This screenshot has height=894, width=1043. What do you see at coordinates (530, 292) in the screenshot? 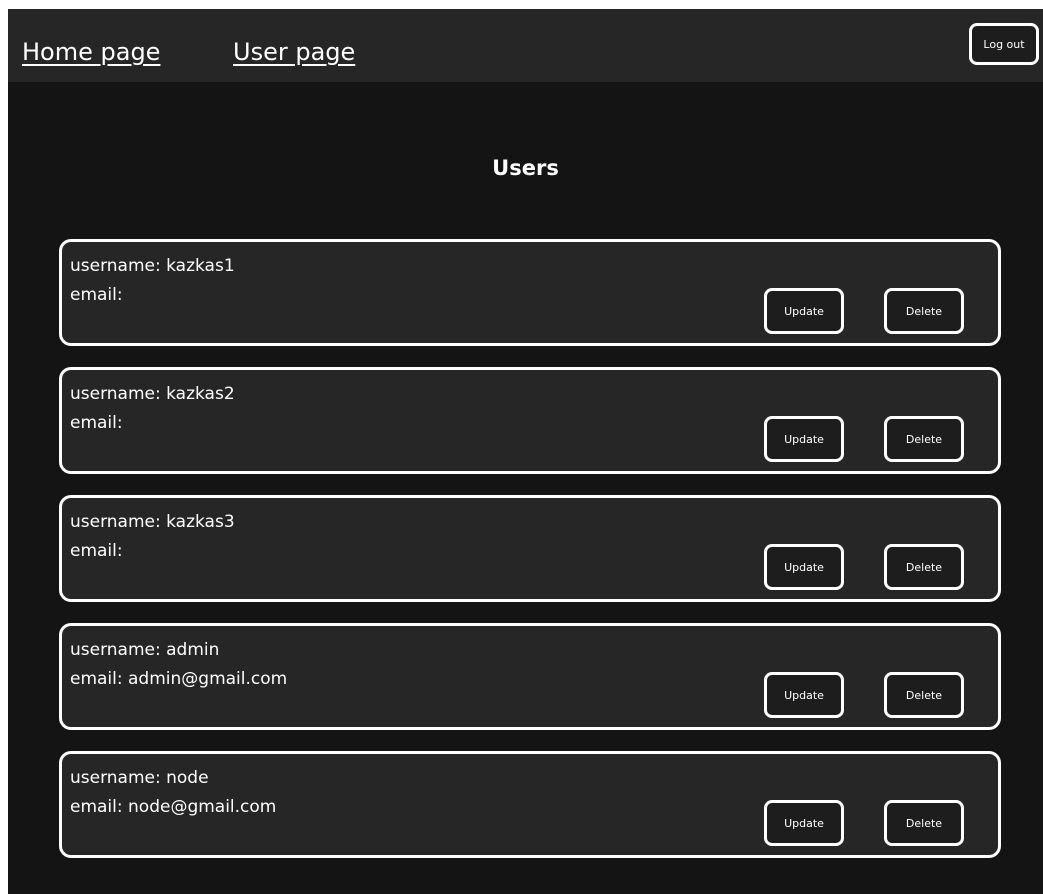
I see `user-card: username: kazkas1 email: Update Delete` at bounding box center [530, 292].